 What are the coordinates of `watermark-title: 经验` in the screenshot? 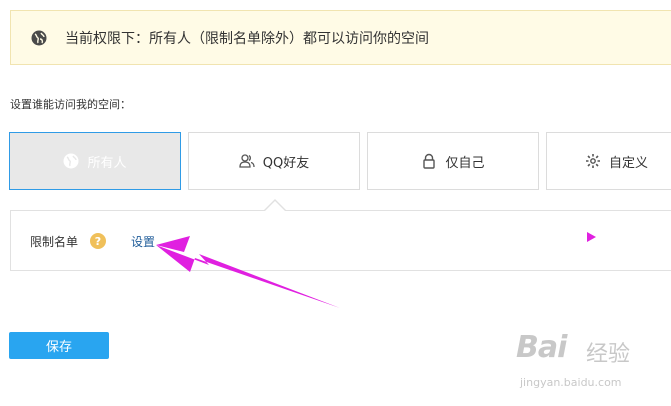 It's located at (608, 354).